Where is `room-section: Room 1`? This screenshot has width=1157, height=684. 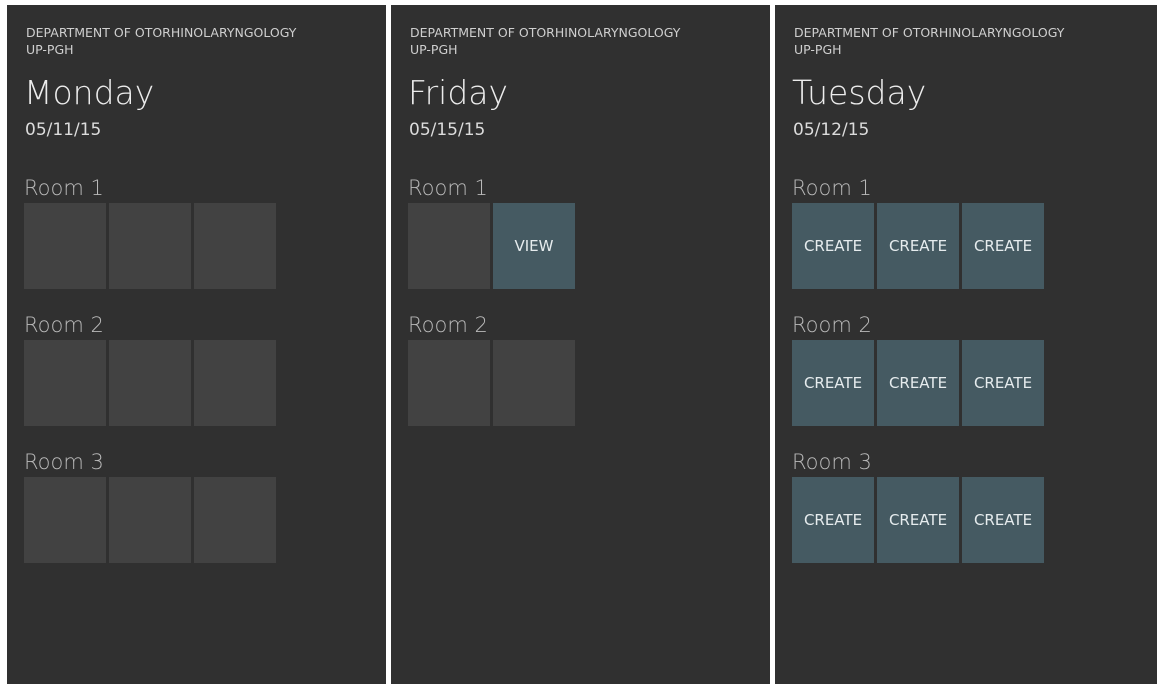
room-section: Room 1 is located at coordinates (150, 232).